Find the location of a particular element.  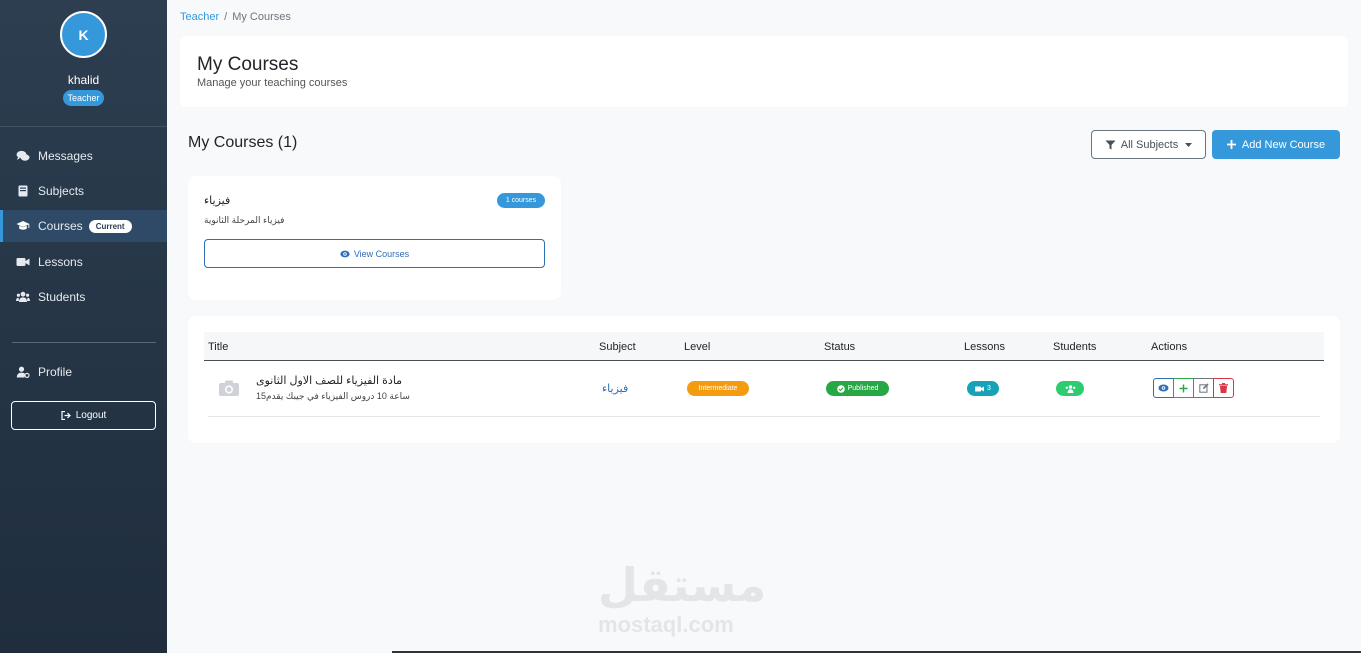

subject-filter-dropdown: All Subjects is located at coordinates (1148, 144).